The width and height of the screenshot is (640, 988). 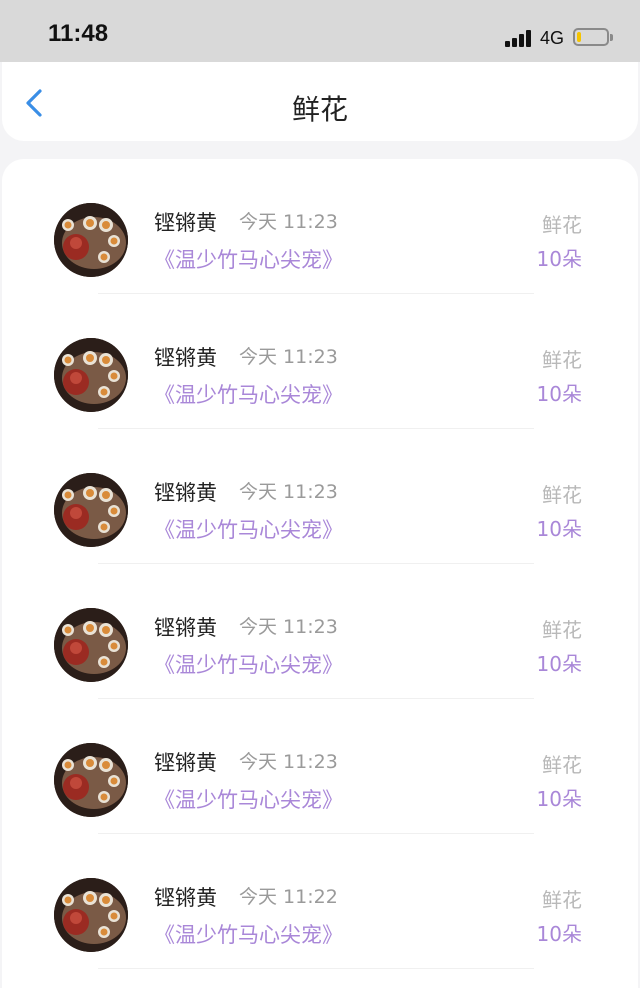 I want to click on battery-icon, so click(x=591, y=37).